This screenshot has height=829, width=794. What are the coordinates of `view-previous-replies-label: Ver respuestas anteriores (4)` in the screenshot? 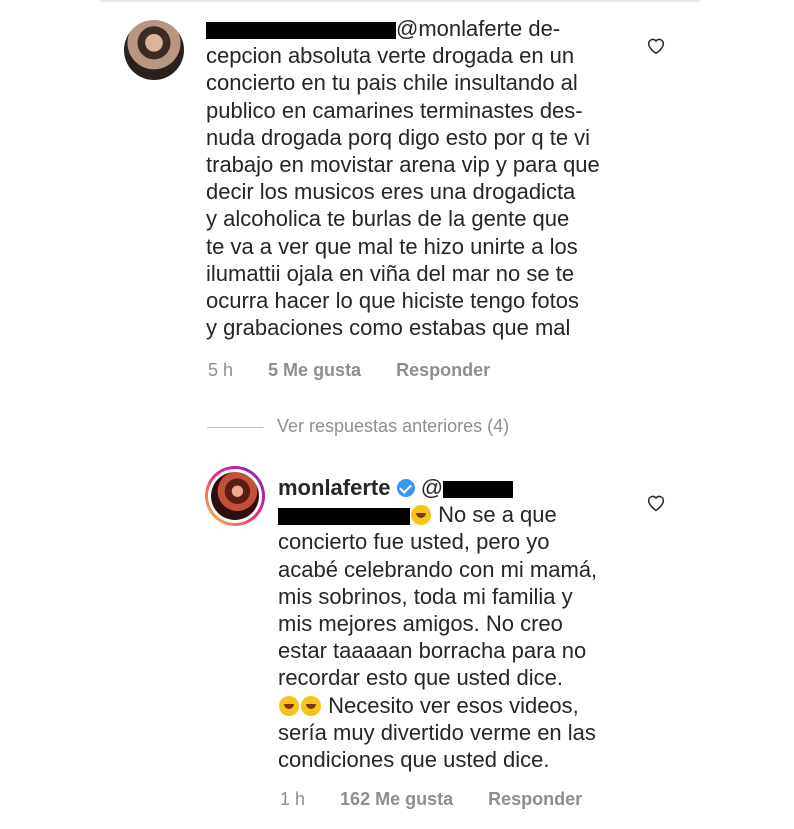 It's located at (393, 426).